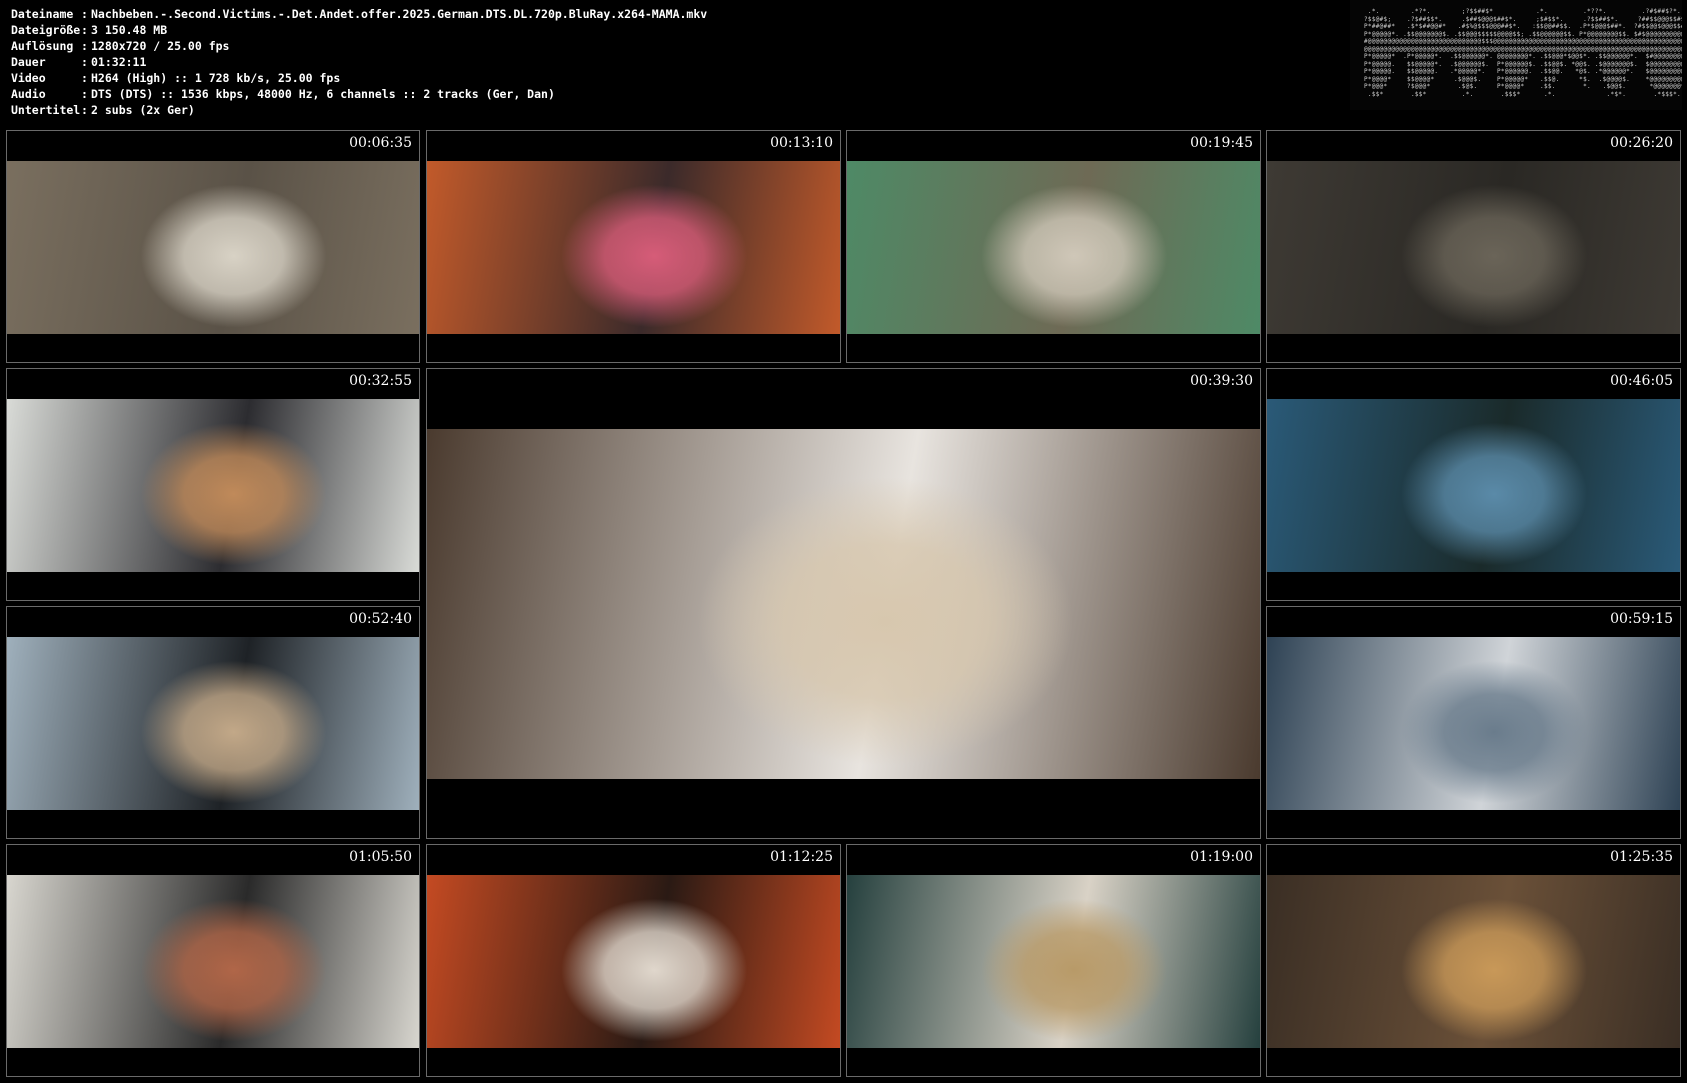 The height and width of the screenshot is (1083, 1687). What do you see at coordinates (119, 62) in the screenshot?
I see `info-value: 01:32:11` at bounding box center [119, 62].